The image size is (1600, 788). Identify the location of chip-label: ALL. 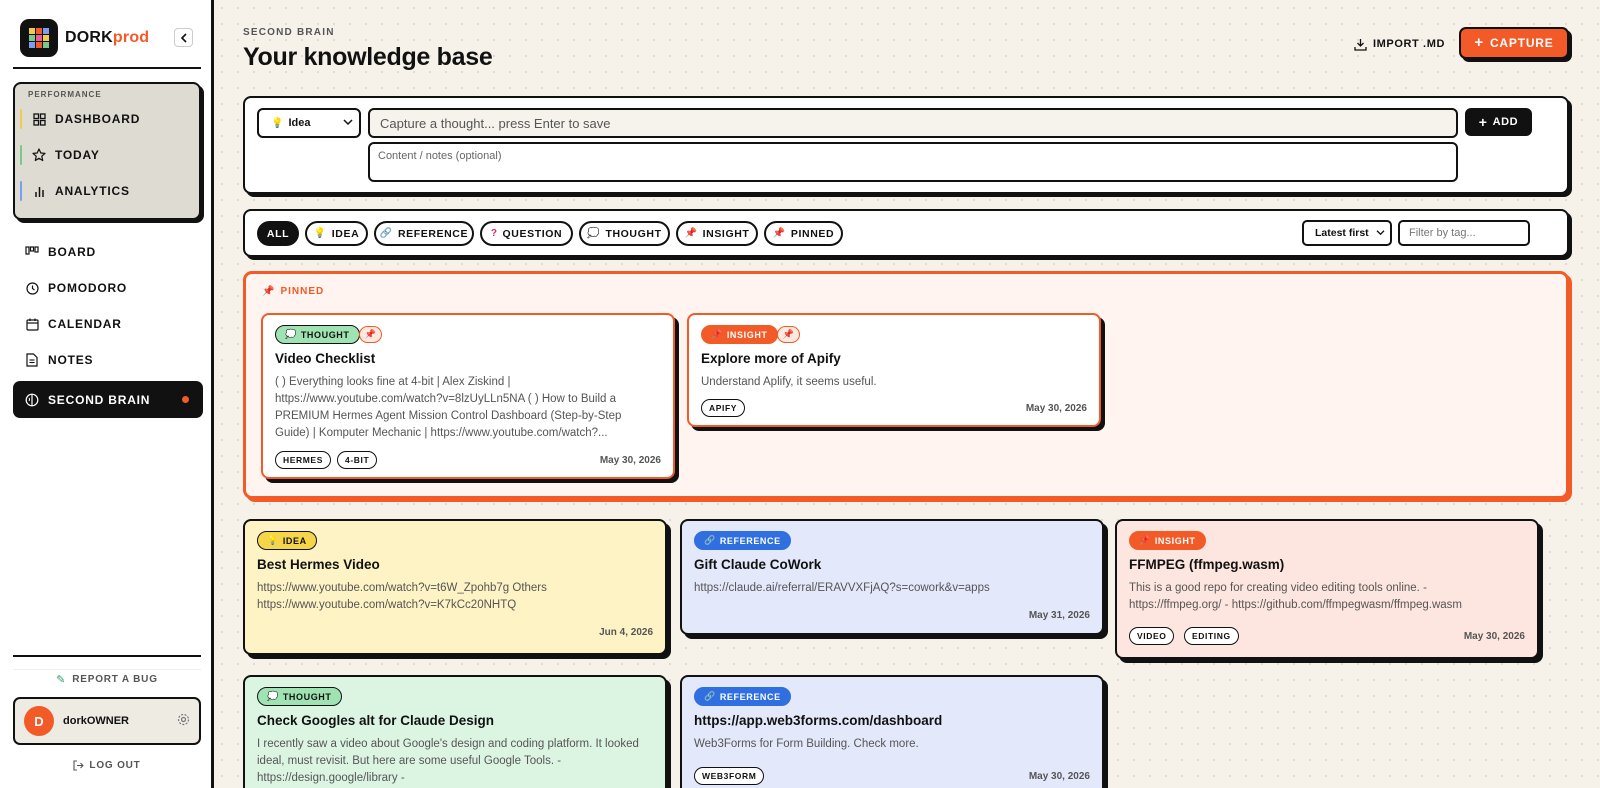
(278, 233).